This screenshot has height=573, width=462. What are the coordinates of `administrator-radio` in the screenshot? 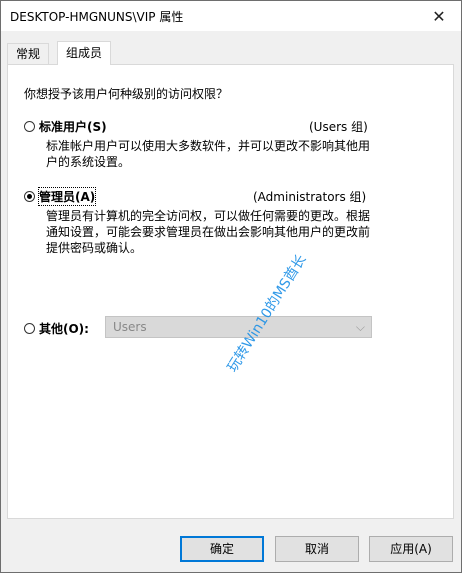 It's located at (29, 196).